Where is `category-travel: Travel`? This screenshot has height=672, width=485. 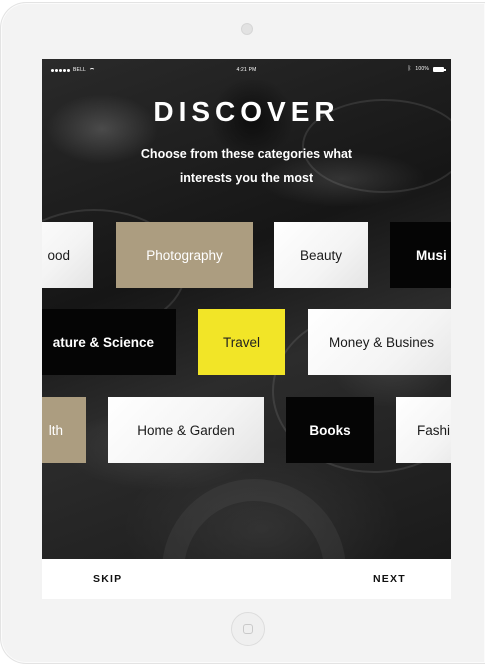
category-travel: Travel is located at coordinates (241, 342).